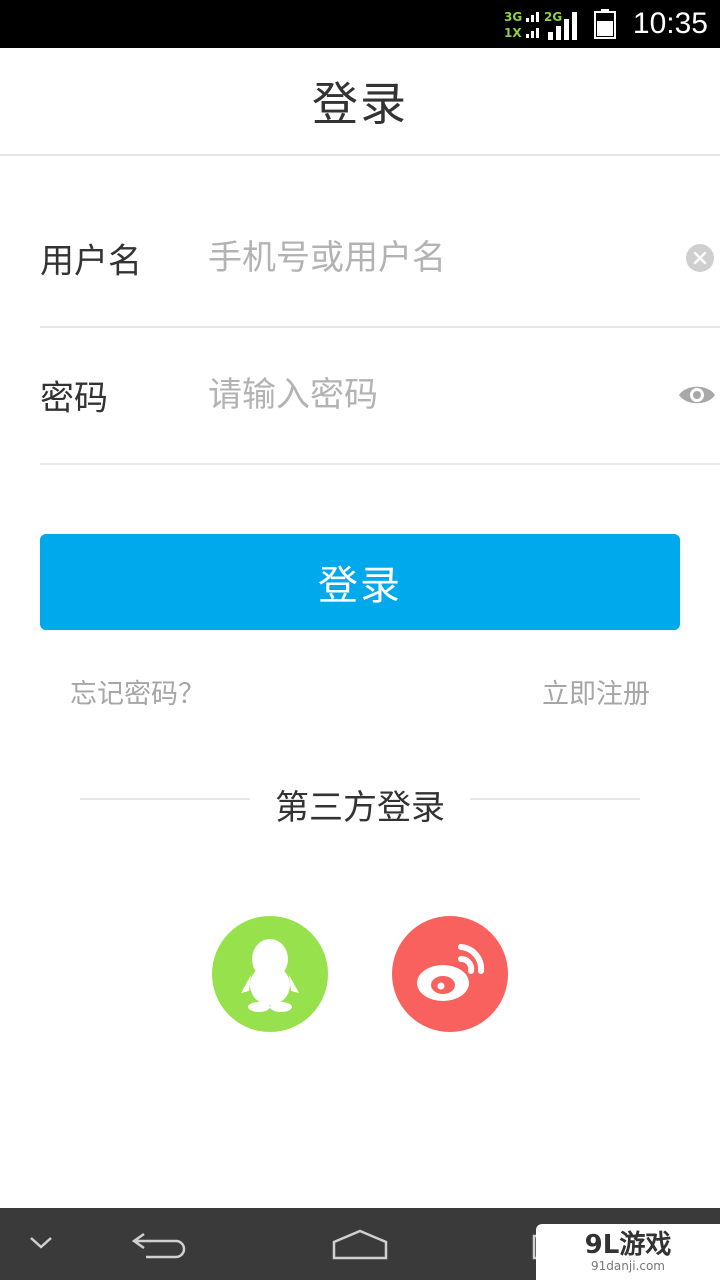 This screenshot has height=1280, width=720. I want to click on back-icon, so click(161, 1244).